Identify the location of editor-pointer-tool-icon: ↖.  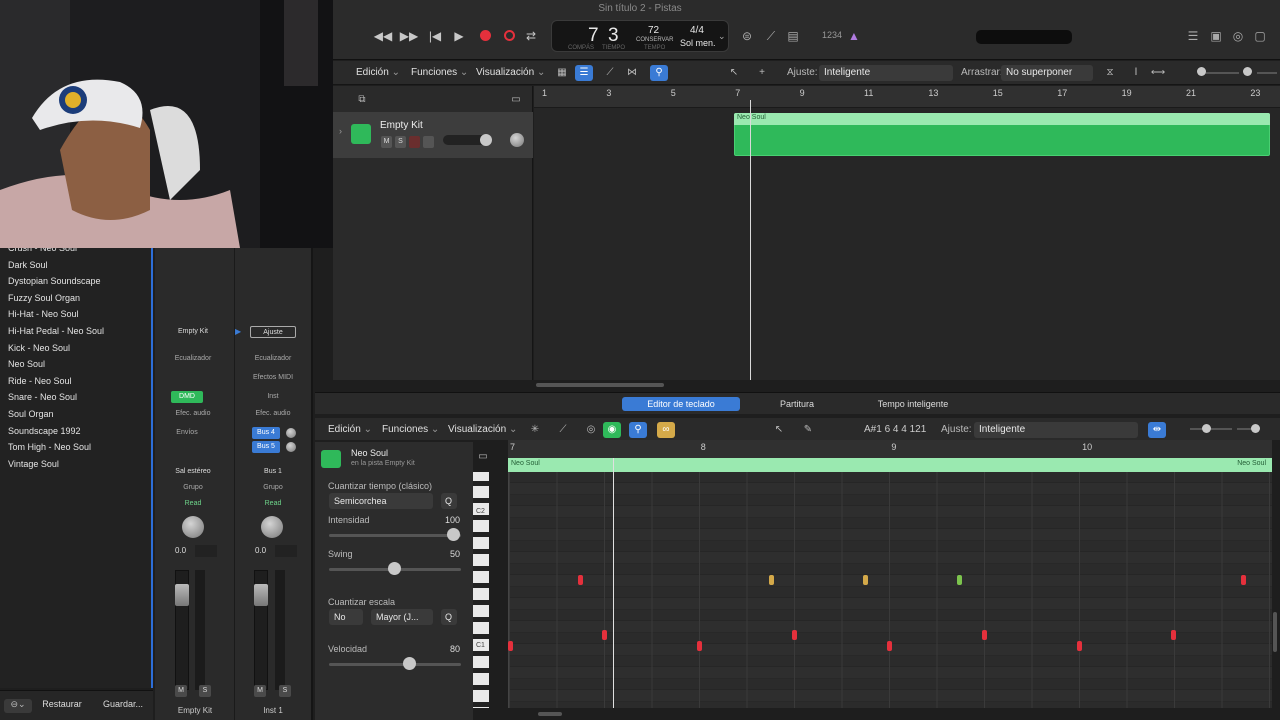
(779, 430).